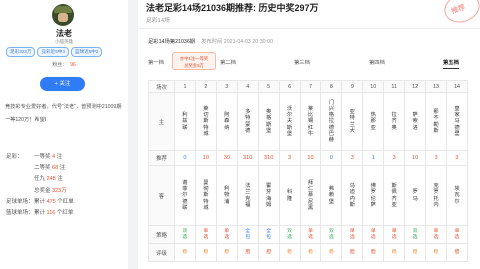 This screenshot has height=269, width=480. What do you see at coordinates (373, 86) in the screenshot?
I see `cell-no: 10` at bounding box center [373, 86].